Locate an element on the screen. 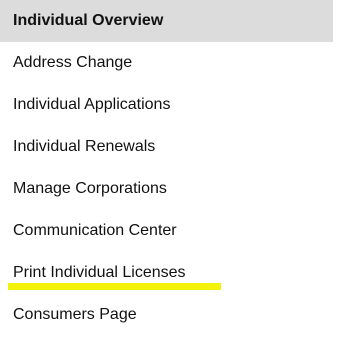 This screenshot has width=339, height=339. nav-item-individual-overview: Individual Overview is located at coordinates (166, 21).